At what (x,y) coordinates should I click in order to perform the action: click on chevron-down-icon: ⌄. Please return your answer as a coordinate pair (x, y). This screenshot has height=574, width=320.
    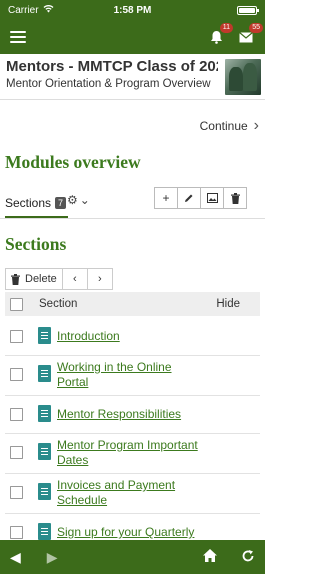
    Looking at the image, I should click on (84, 200).